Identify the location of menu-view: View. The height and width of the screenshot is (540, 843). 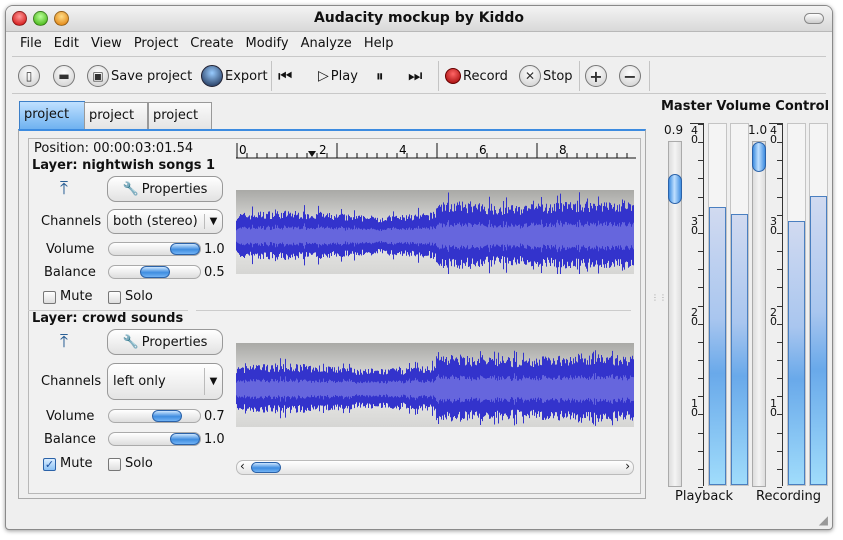
(106, 44).